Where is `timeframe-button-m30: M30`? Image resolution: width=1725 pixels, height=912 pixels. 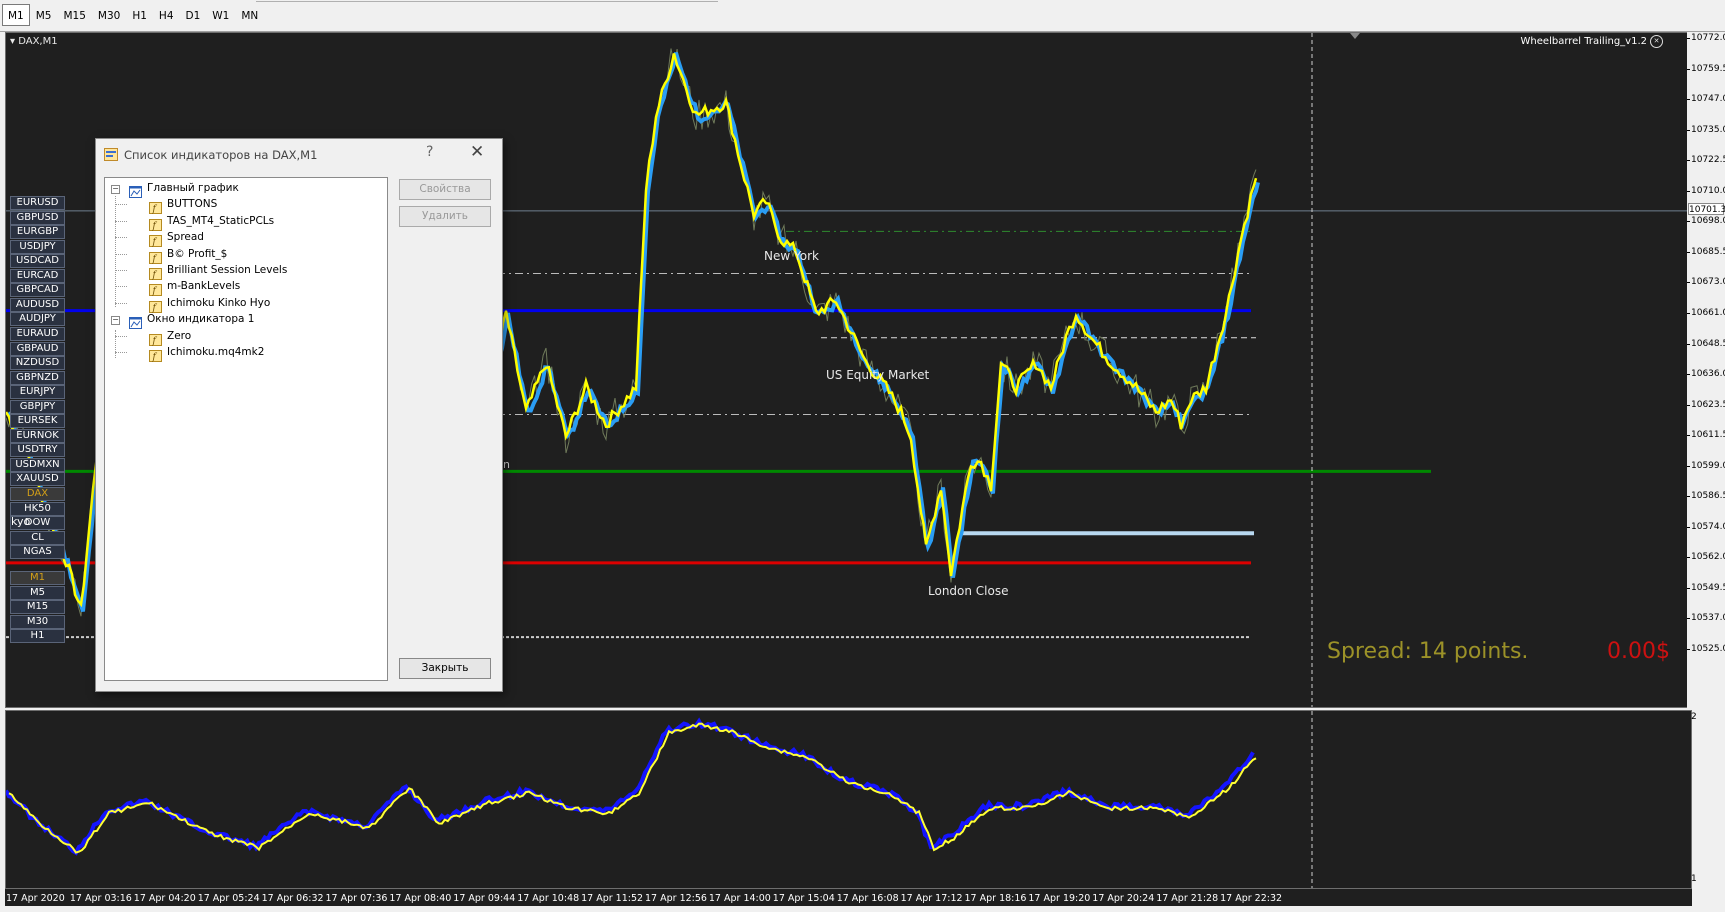
timeframe-button-m30: M30 is located at coordinates (109, 15).